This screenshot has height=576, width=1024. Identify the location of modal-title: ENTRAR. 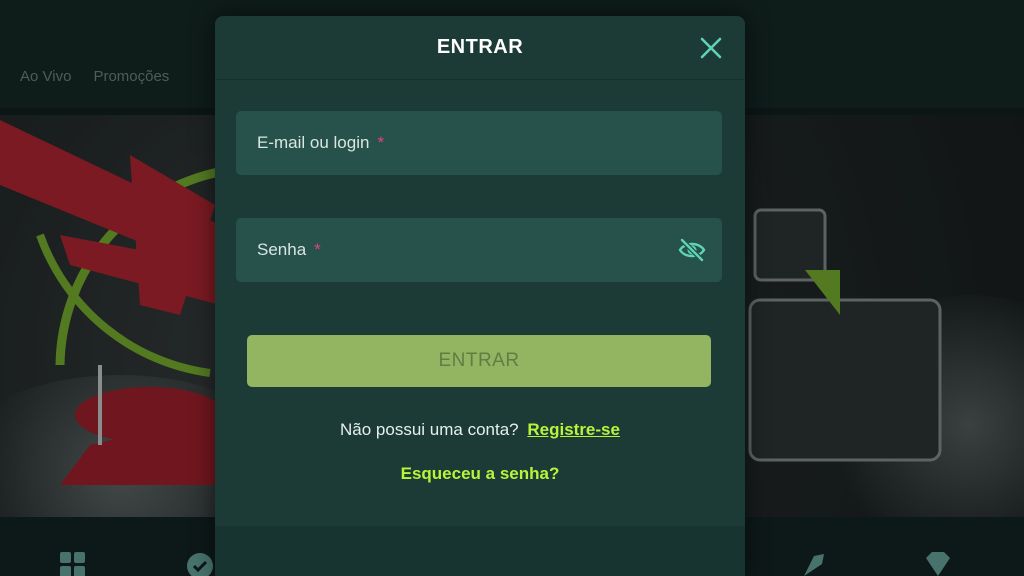
(480, 47).